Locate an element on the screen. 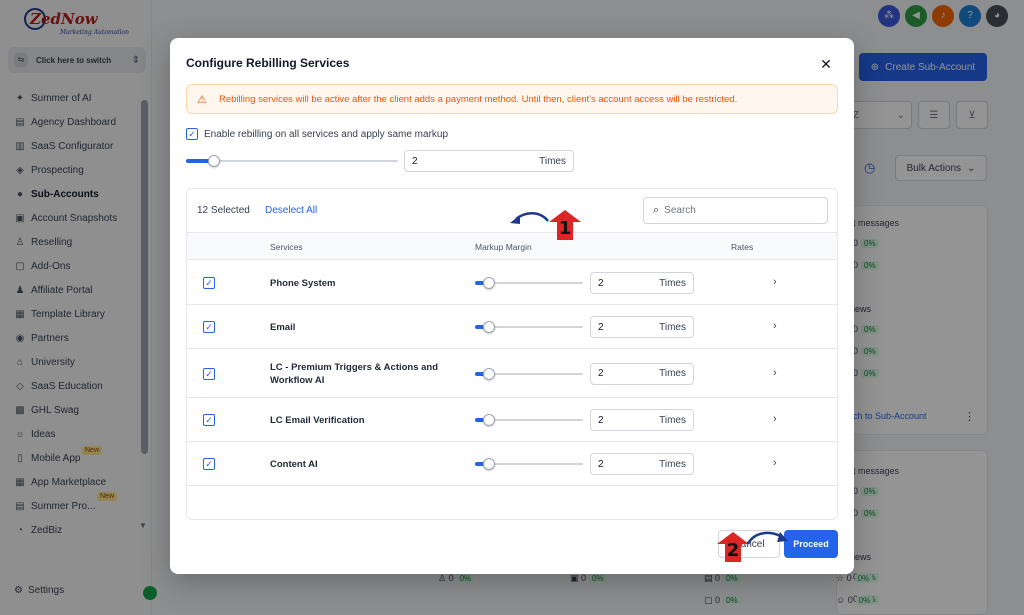 Image resolution: width=1024 pixels, height=615 pixels. table-row: ✓ LC Email Verification 2 Times › is located at coordinates (512, 420).